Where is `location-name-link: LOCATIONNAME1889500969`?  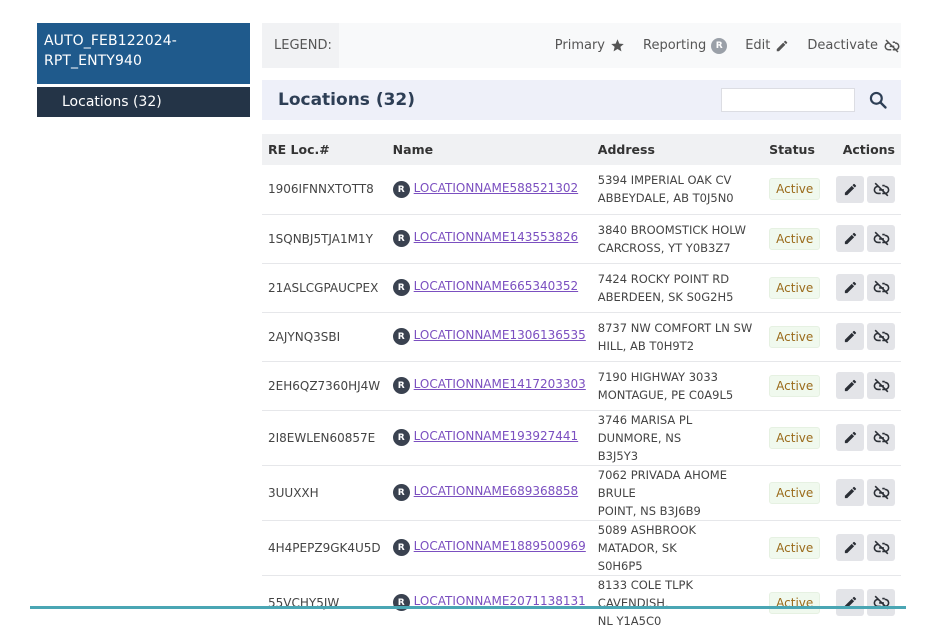 location-name-link: LOCATIONNAME1889500969 is located at coordinates (500, 546).